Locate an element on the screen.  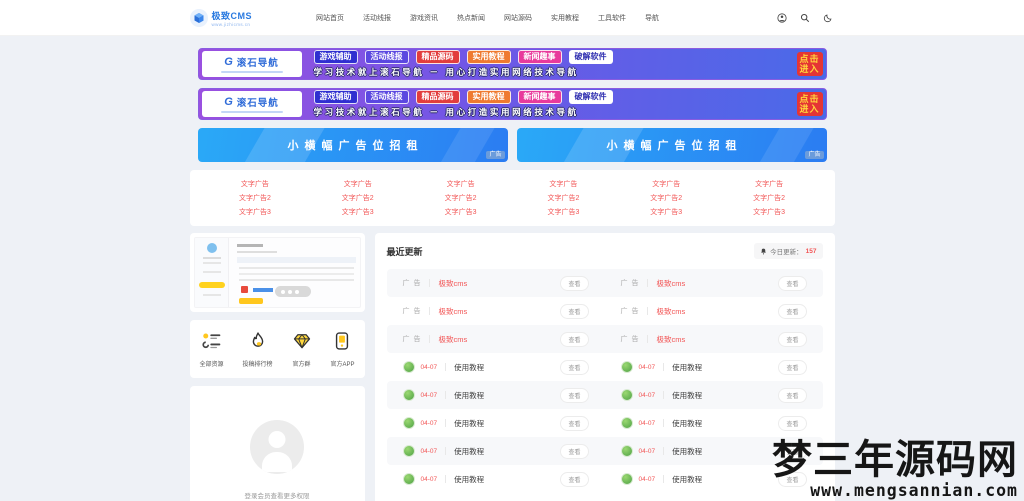
avatar-placeholder-icon is located at coordinates (277, 447).